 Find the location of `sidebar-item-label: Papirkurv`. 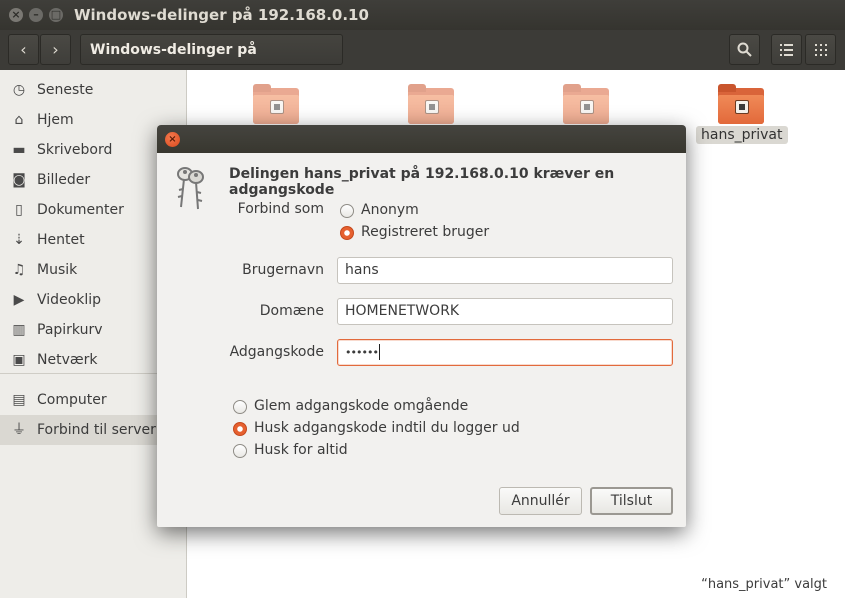

sidebar-item-label: Papirkurv is located at coordinates (70, 330).